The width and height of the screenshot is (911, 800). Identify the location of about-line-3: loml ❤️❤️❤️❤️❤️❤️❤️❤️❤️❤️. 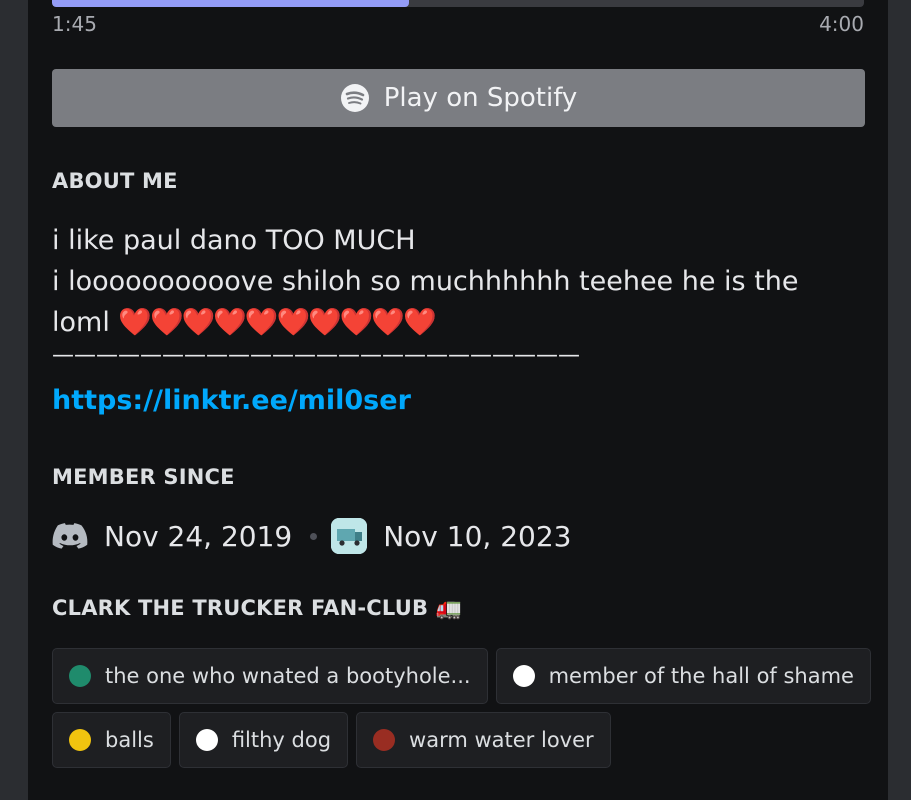
(452, 322).